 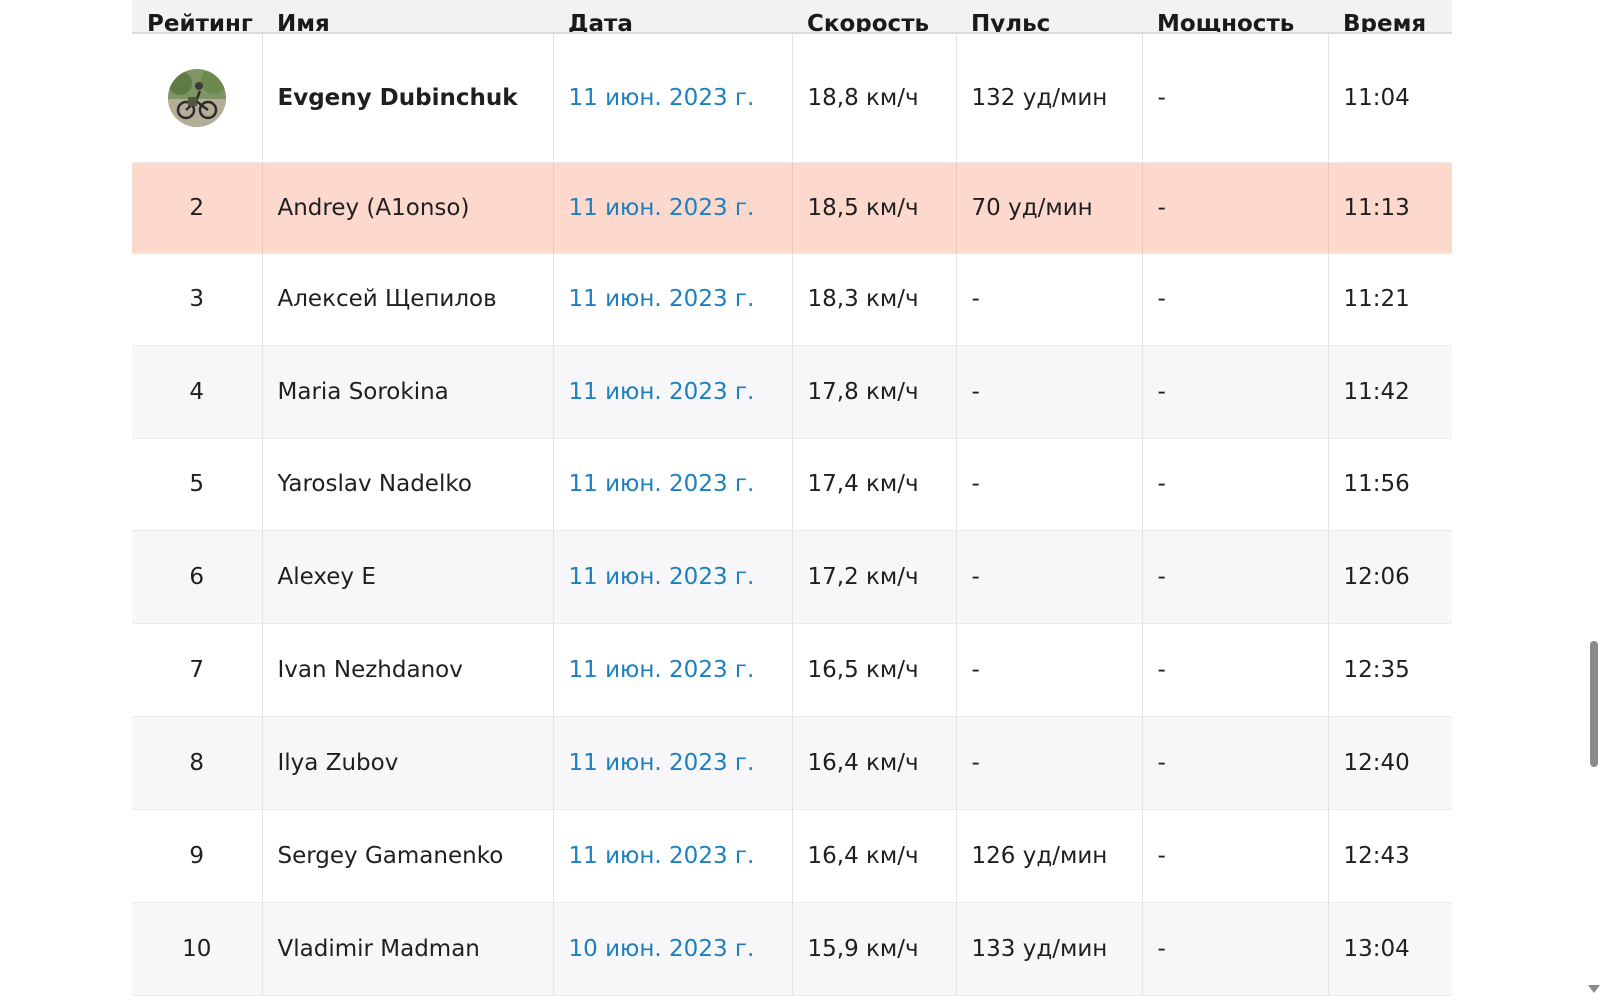 What do you see at coordinates (1376, 948) in the screenshot?
I see `time-cell: 13:04` at bounding box center [1376, 948].